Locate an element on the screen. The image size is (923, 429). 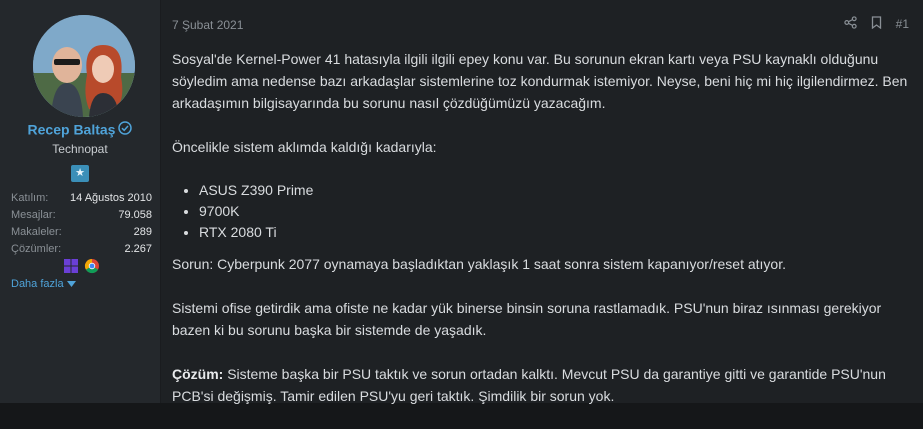
bookmark-icon is located at coordinates (876, 24).